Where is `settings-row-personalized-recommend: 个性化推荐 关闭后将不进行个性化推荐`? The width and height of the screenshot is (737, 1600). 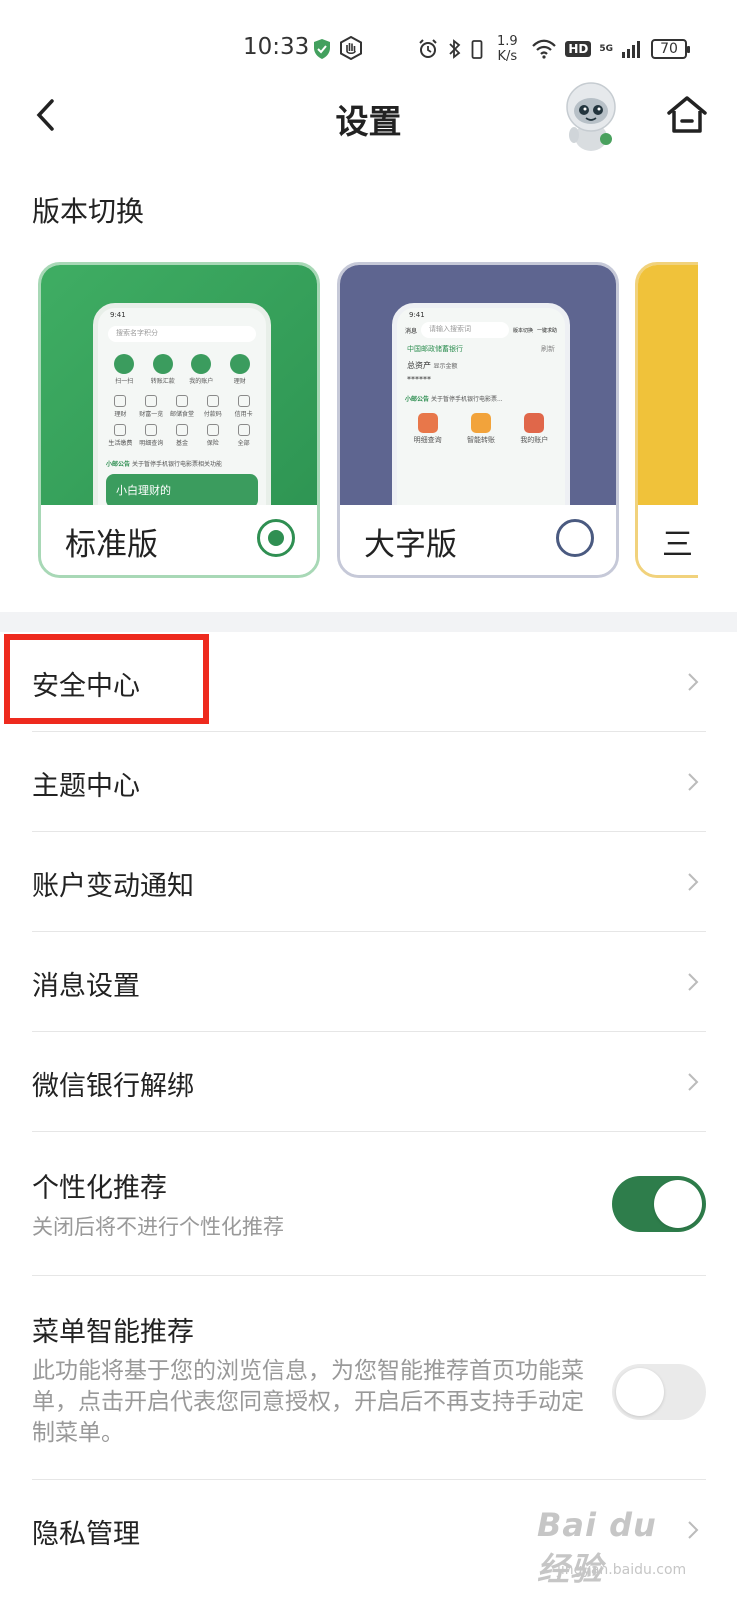
settings-row-personalized-recommend: 个性化推荐 关闭后将不进行个性化推荐 is located at coordinates (369, 1204).